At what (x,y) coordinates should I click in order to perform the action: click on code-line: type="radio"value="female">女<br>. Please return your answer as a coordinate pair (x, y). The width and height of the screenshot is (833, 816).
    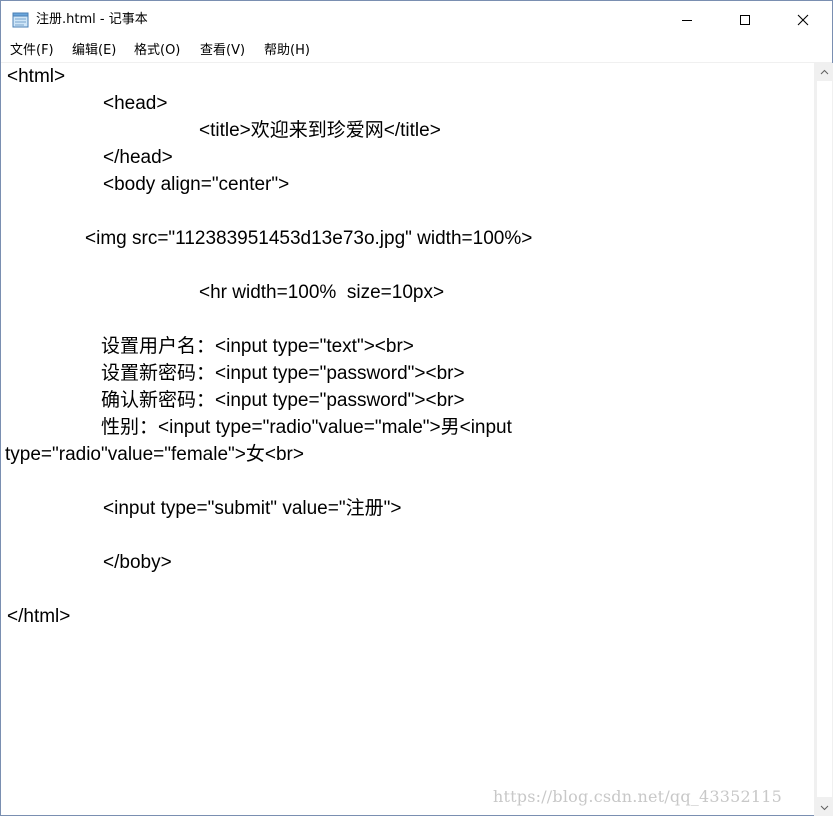
    Looking at the image, I should click on (154, 454).